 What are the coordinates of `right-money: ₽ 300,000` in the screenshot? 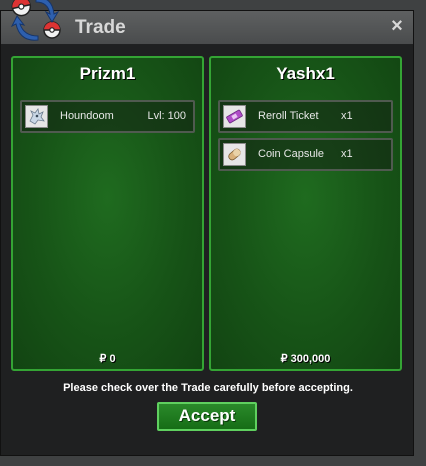 It's located at (305, 359).